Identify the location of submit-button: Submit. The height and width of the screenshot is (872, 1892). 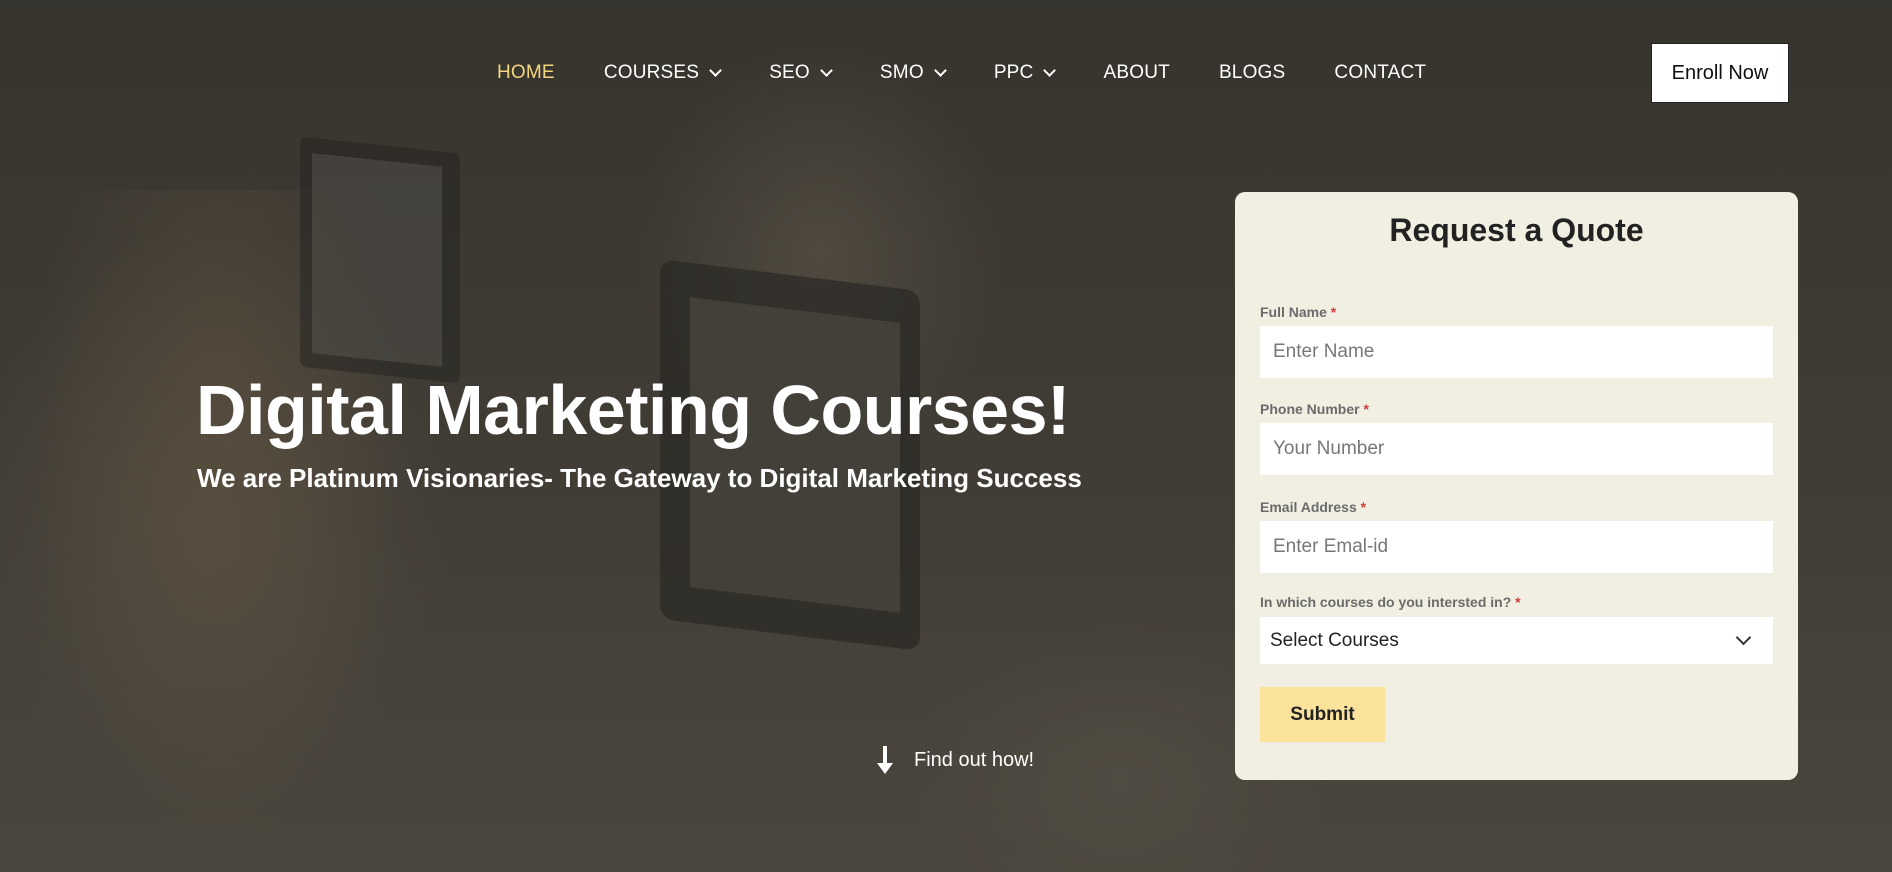
(1322, 714).